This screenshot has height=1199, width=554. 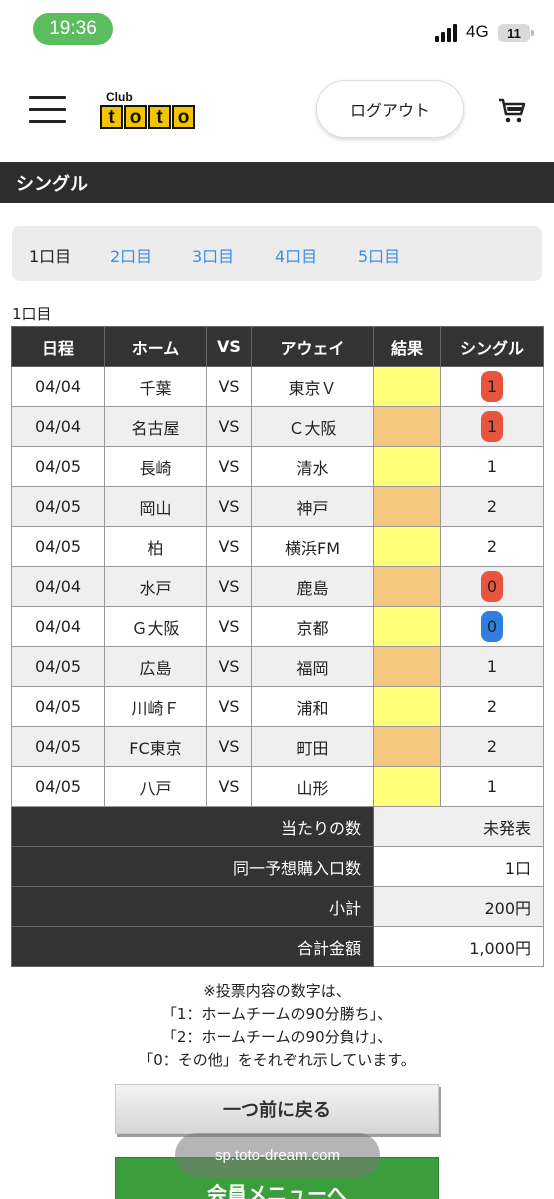 I want to click on logo-letter: o, so click(x=183, y=117).